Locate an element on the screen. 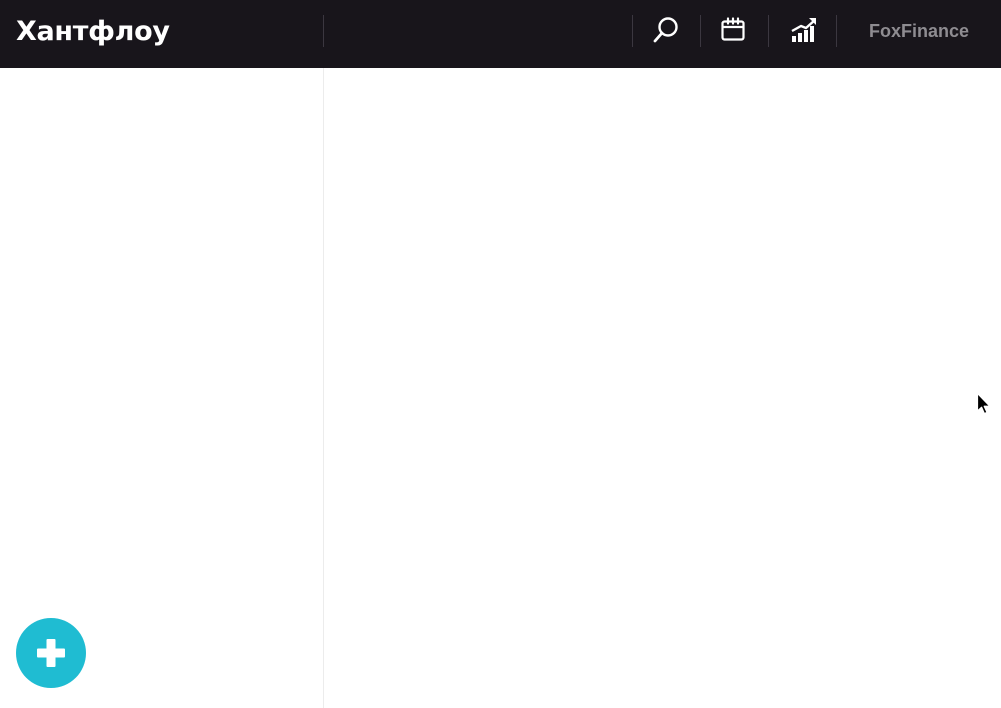  analytics-icon is located at coordinates (803, 30).